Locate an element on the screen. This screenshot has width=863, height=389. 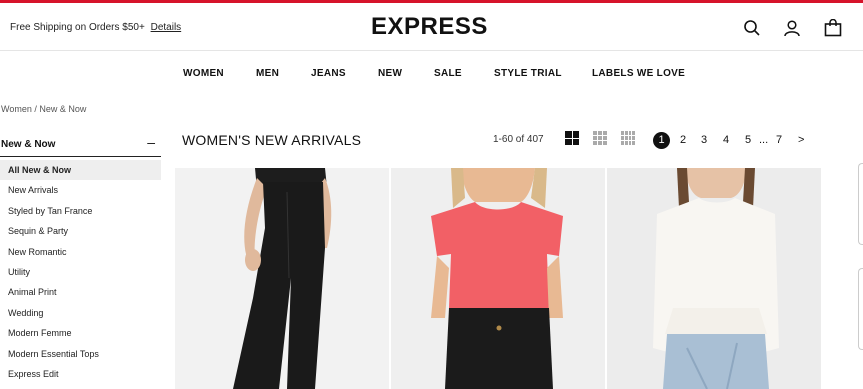
page-link-2: 2 is located at coordinates (683, 140).